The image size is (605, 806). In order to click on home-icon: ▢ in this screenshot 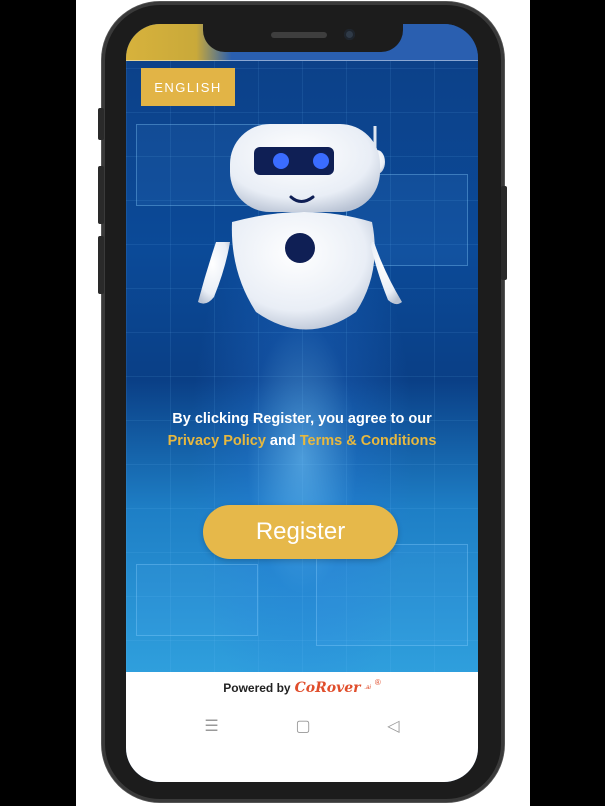, I will do `click(302, 726)`.